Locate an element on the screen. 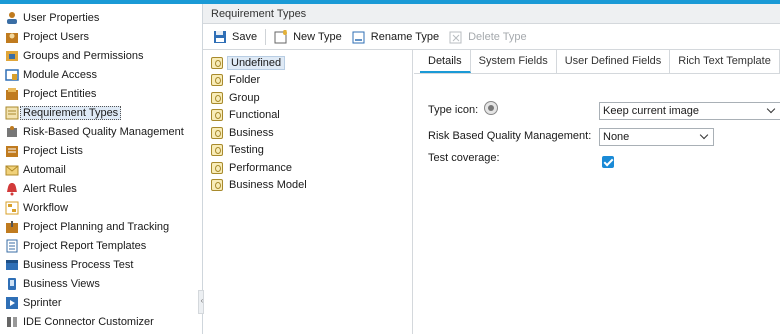 This screenshot has width=780, height=334. sidebar-item-label: Project Report Templates is located at coordinates (85, 246).